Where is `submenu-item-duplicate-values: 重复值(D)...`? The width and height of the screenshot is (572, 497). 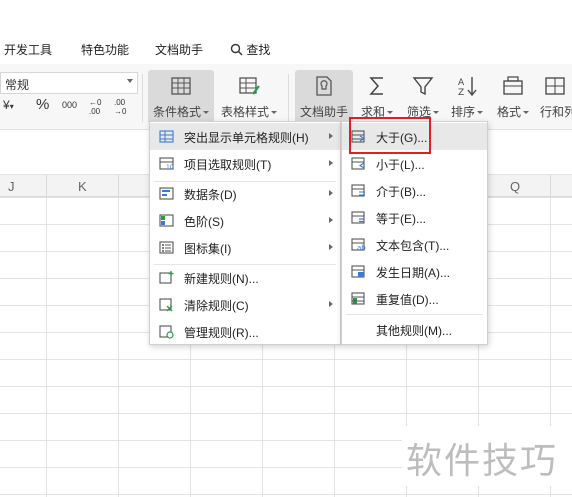 submenu-item-duplicate-values: 重复值(D)... is located at coordinates (414, 298).